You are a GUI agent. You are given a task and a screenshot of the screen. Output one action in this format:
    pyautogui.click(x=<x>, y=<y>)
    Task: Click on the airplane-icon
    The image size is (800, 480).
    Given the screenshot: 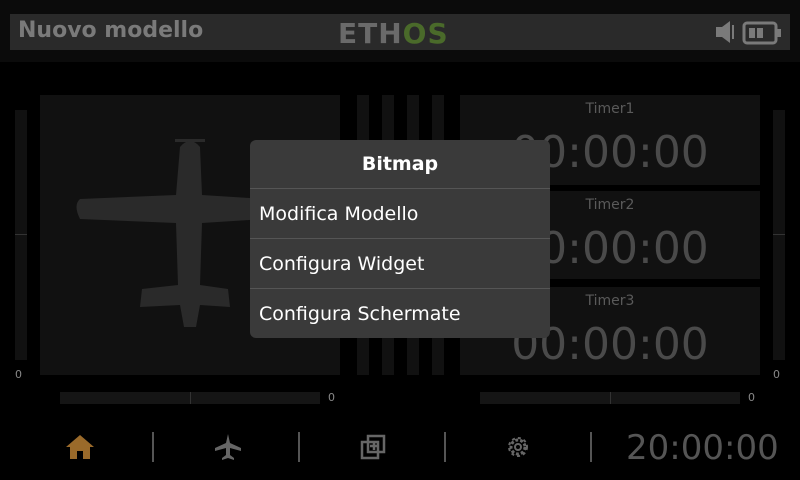 What is the action you would take?
    pyautogui.click(x=228, y=447)
    